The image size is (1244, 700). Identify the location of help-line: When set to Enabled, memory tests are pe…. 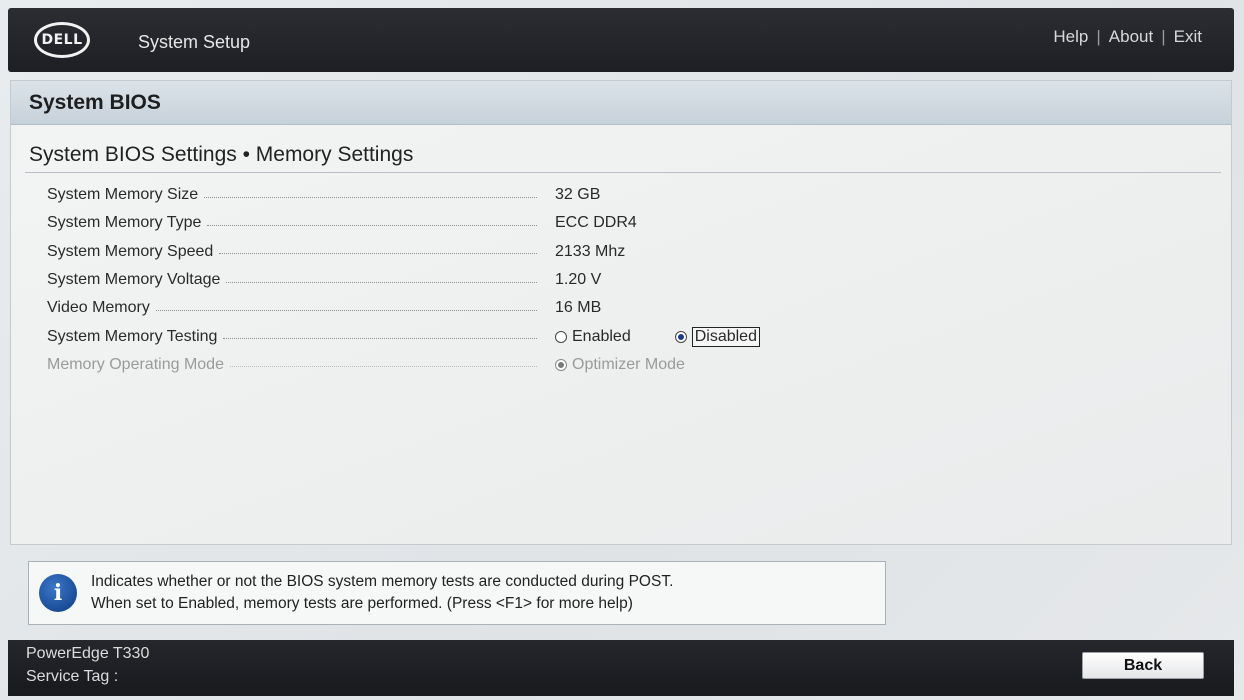
(362, 603).